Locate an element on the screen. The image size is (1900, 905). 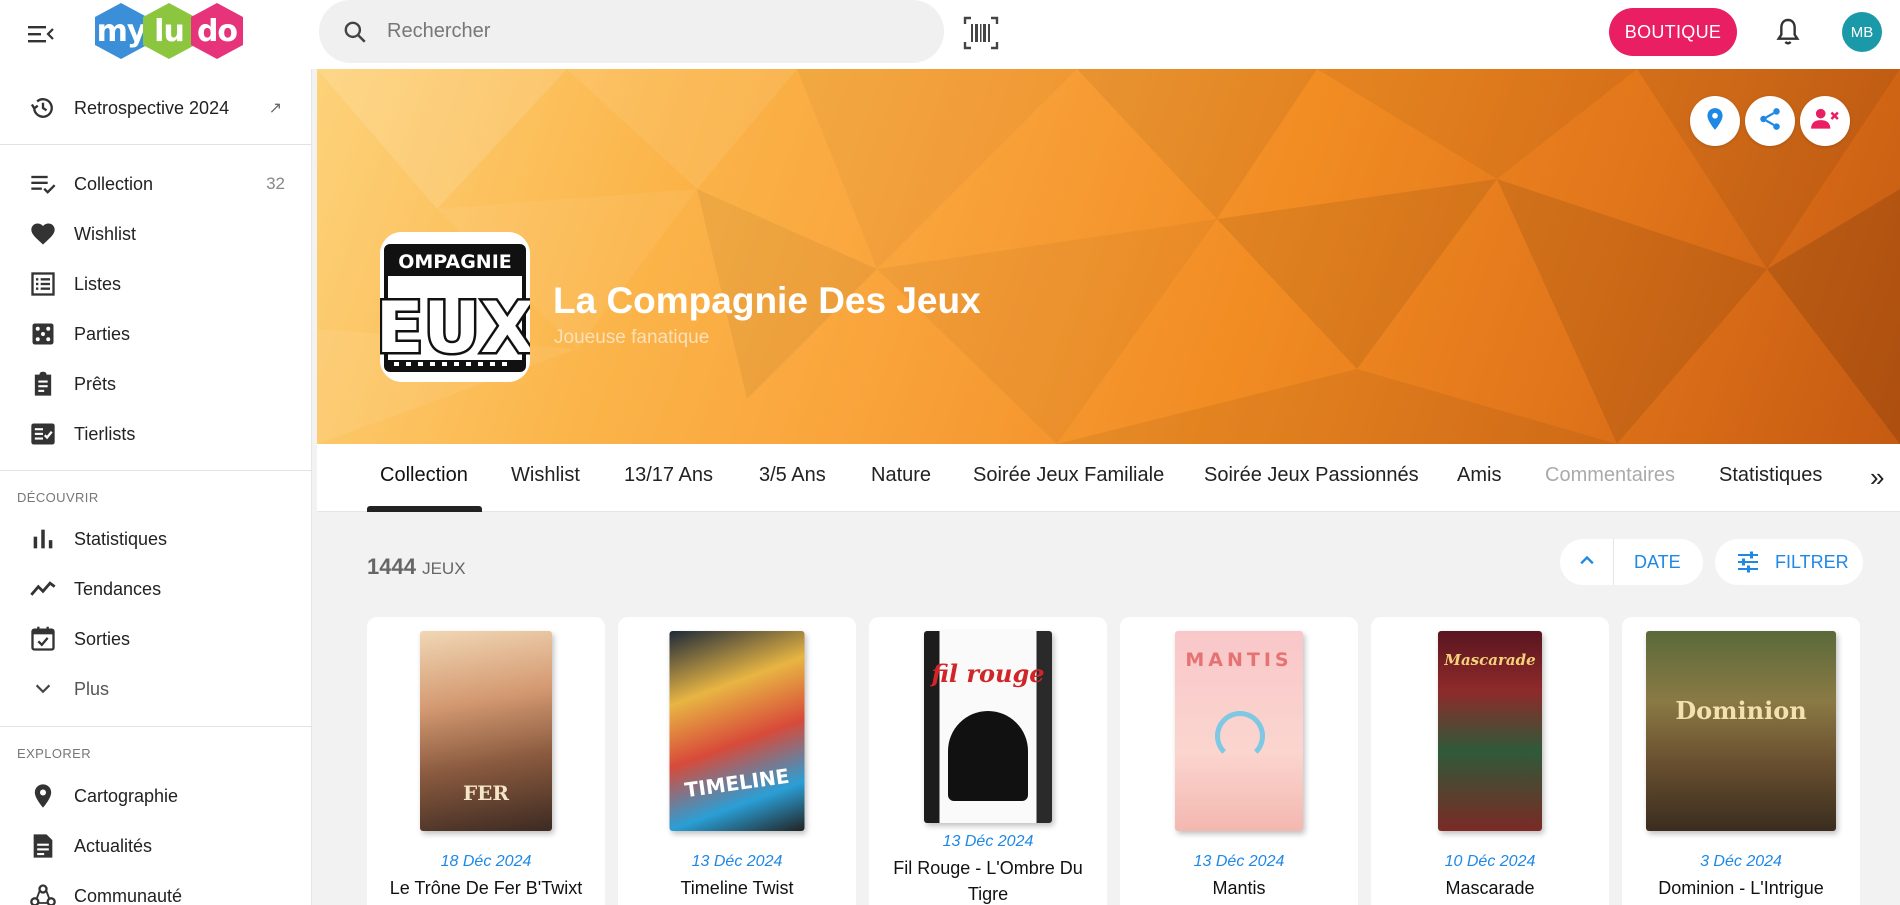
tiger-silhouette-image is located at coordinates (988, 756).